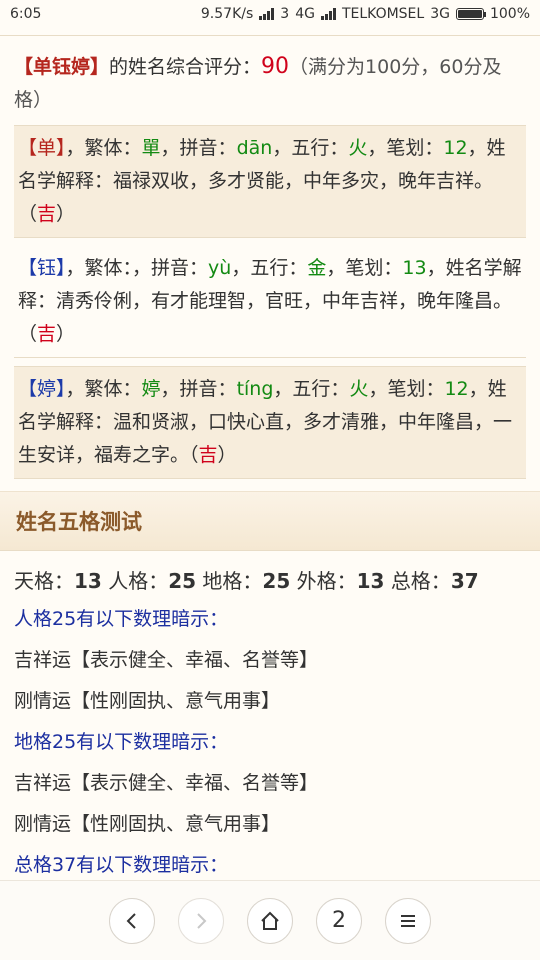  I want to click on home-icon, so click(270, 920).